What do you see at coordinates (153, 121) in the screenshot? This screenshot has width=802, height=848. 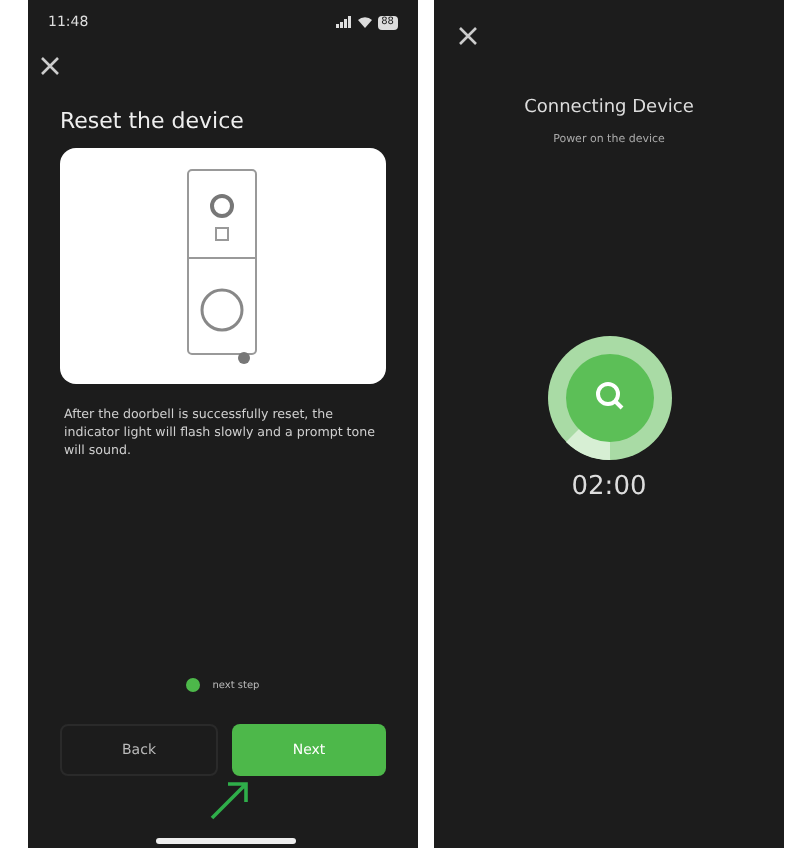 I see `screen-title: Reset the device` at bounding box center [153, 121].